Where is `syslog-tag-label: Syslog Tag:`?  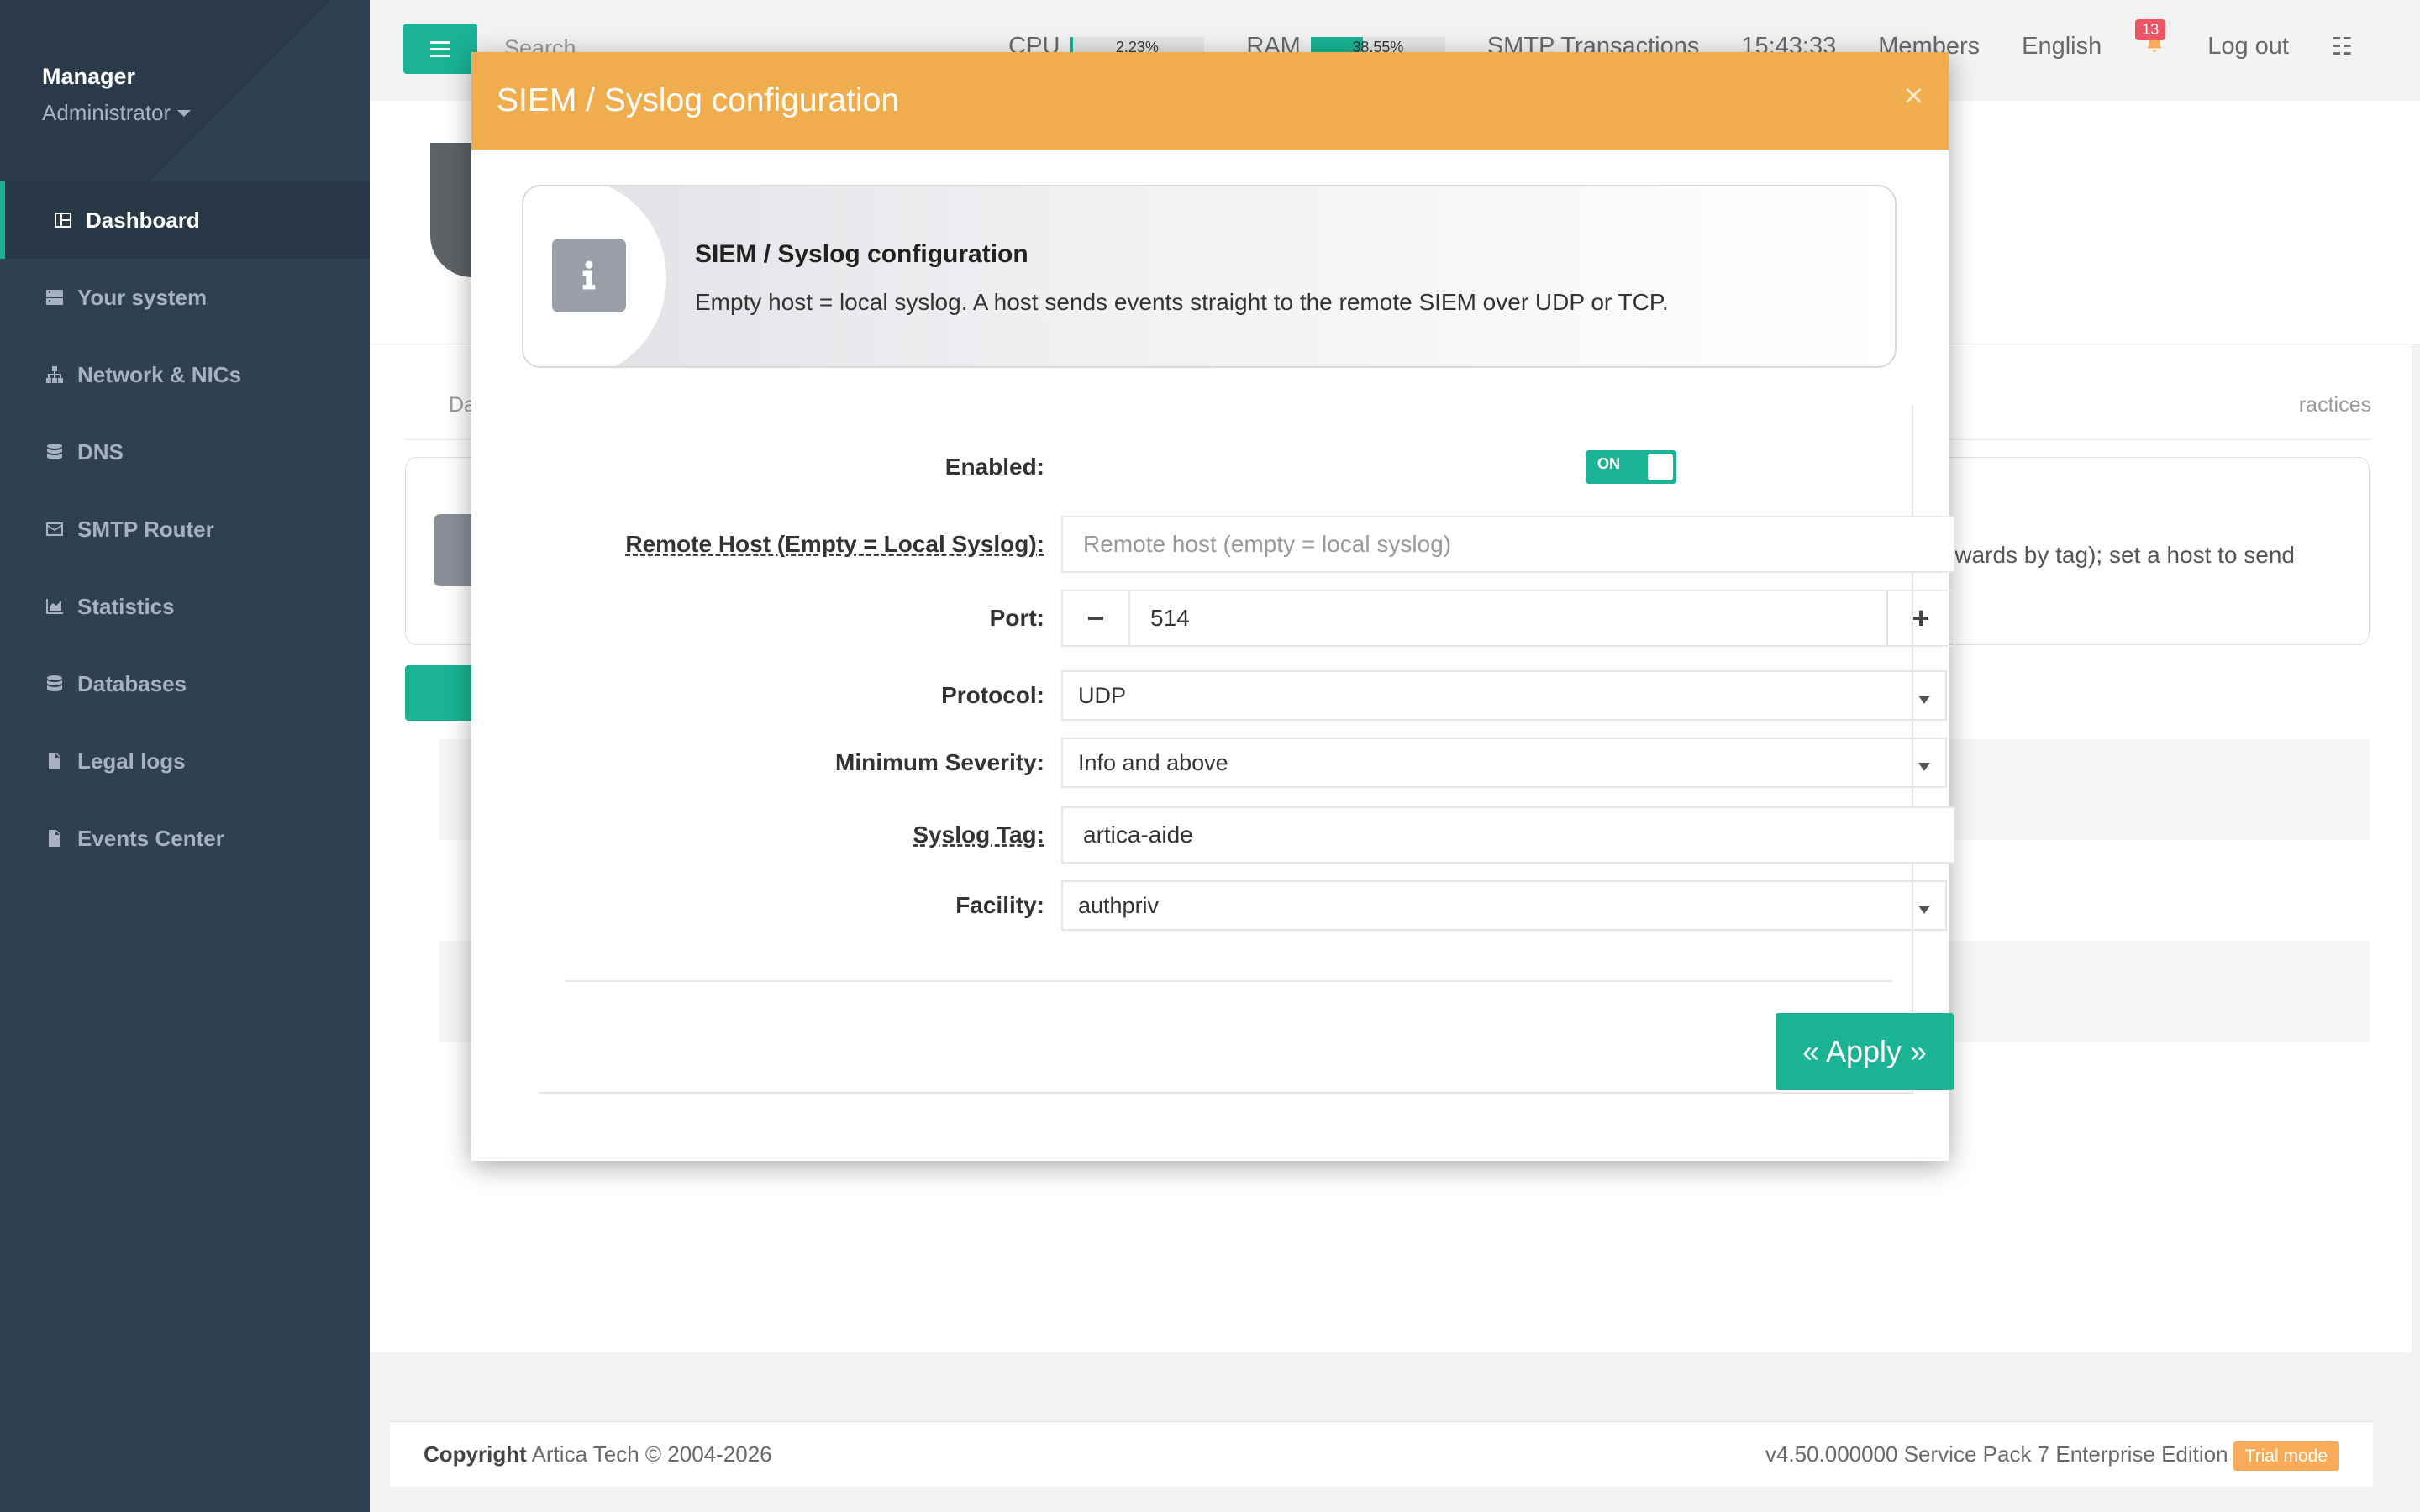 syslog-tag-label: Syslog Tag: is located at coordinates (978, 835).